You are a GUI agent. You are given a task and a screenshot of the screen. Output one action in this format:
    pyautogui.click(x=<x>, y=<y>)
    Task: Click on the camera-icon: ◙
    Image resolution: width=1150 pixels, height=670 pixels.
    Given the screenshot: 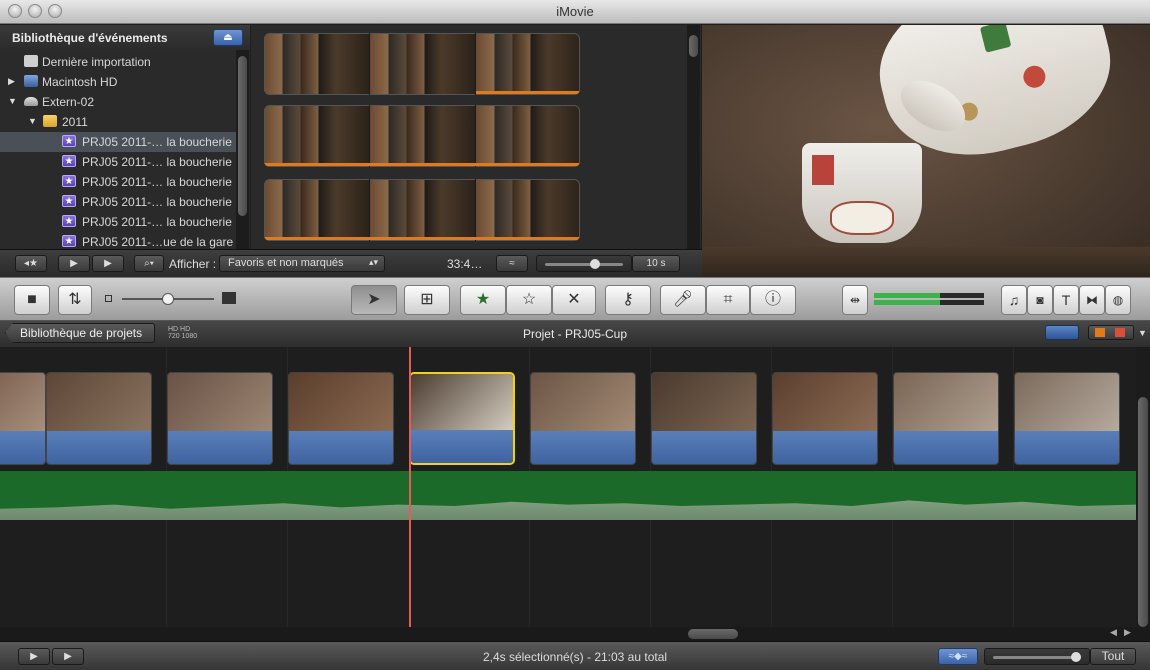 What is the action you would take?
    pyautogui.click(x=1040, y=300)
    